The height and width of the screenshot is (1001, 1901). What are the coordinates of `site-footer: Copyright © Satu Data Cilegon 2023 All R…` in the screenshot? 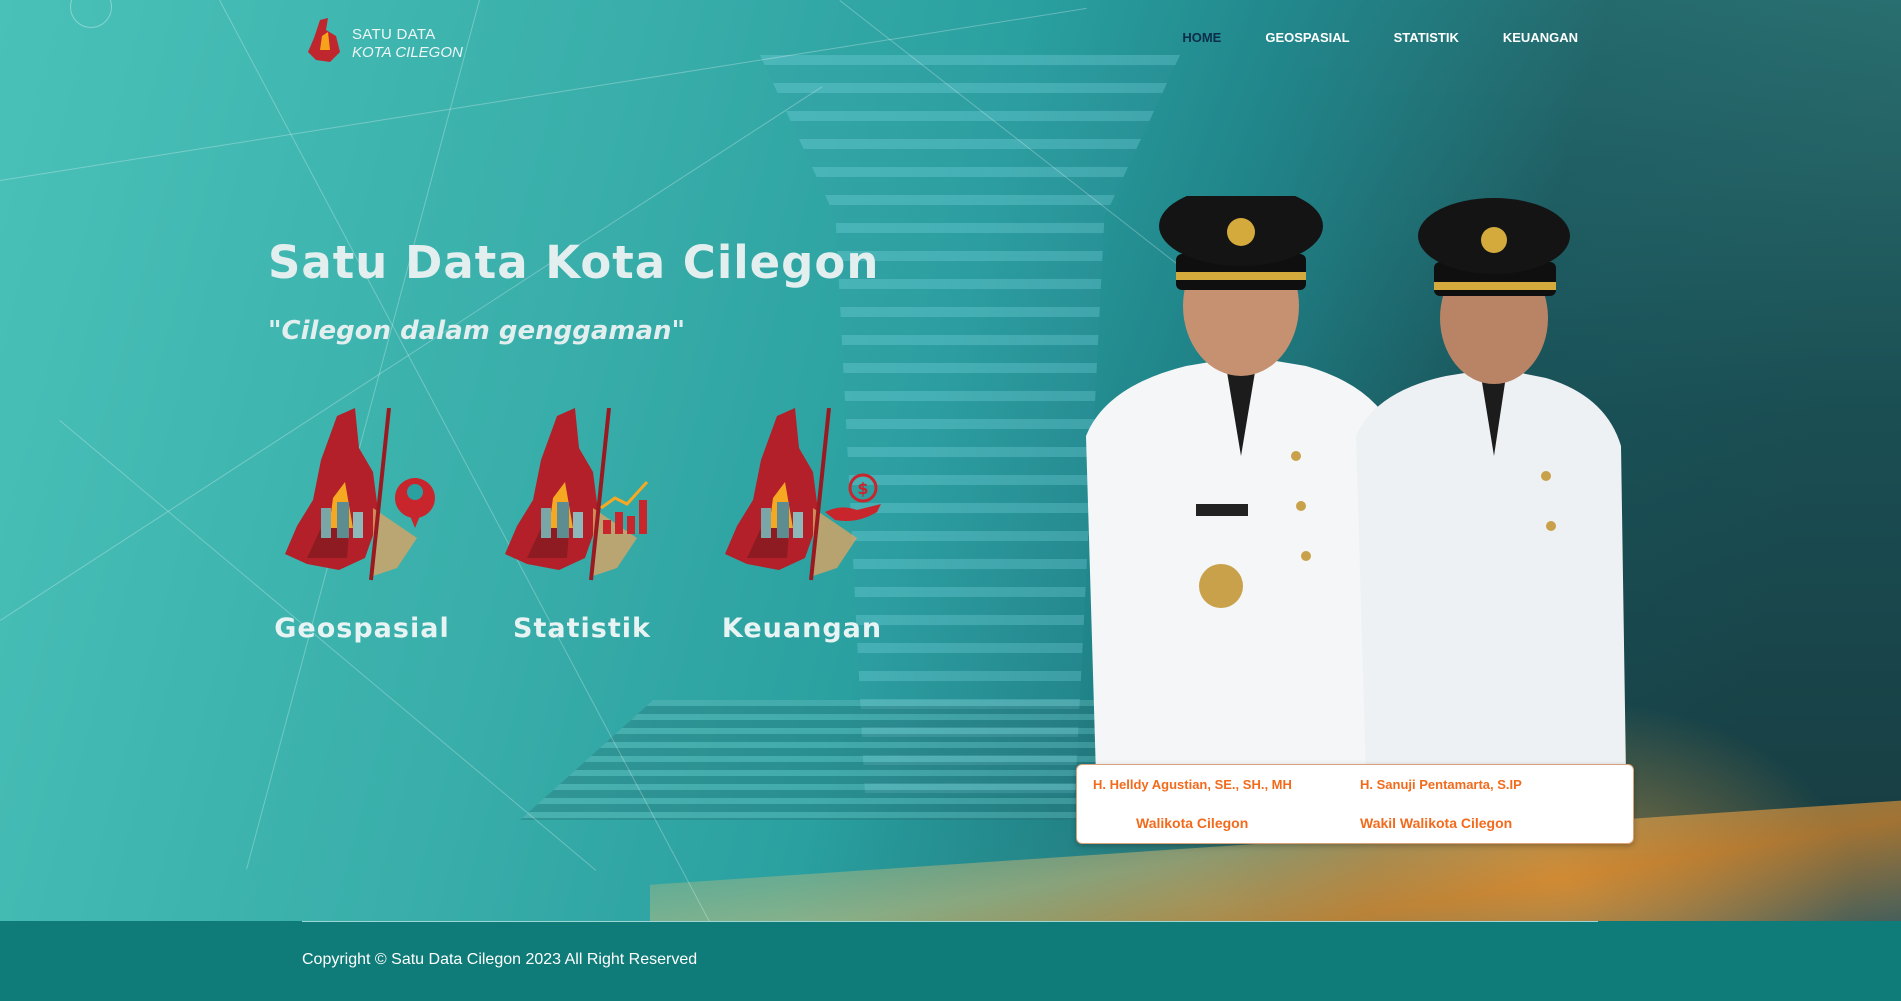 It's located at (950, 961).